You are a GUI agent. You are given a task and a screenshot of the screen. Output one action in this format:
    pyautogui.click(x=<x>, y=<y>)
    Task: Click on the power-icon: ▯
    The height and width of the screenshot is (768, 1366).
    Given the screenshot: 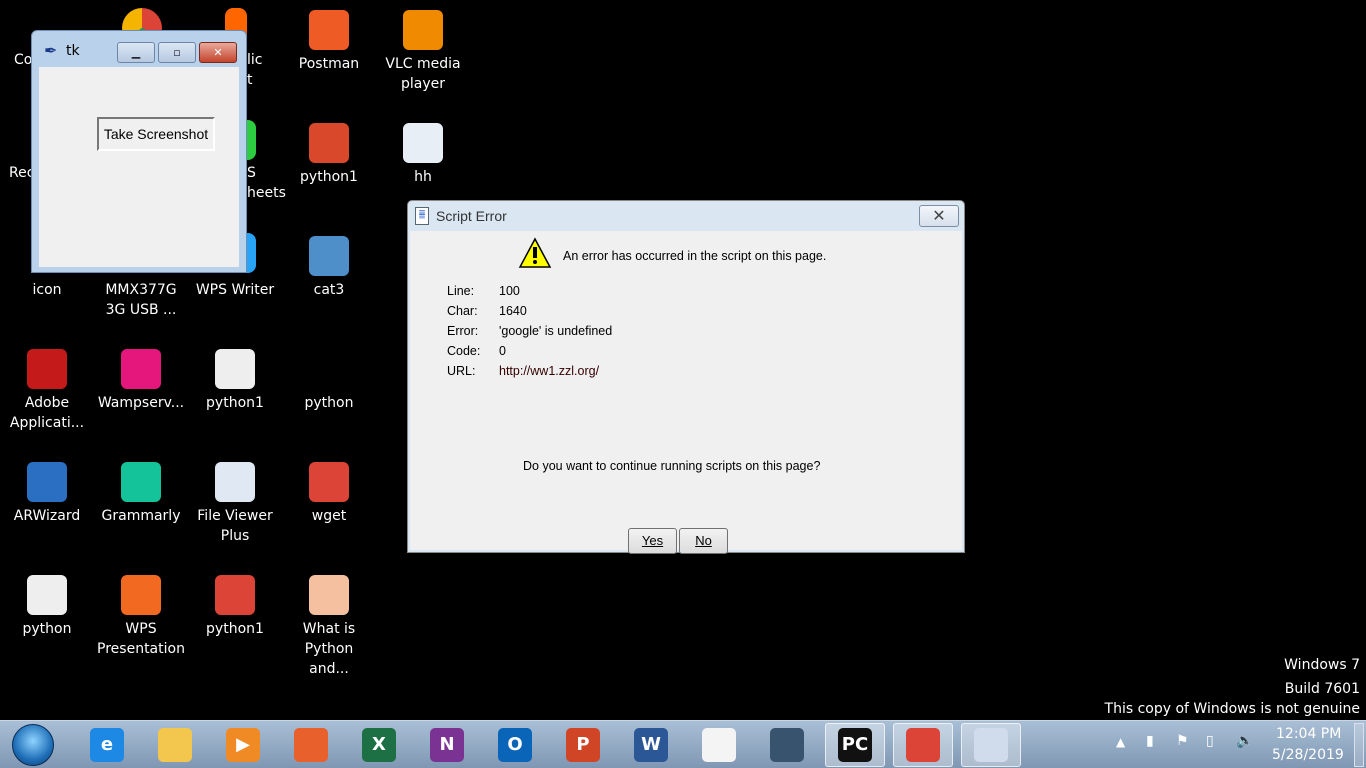 What is the action you would take?
    pyautogui.click(x=1210, y=741)
    